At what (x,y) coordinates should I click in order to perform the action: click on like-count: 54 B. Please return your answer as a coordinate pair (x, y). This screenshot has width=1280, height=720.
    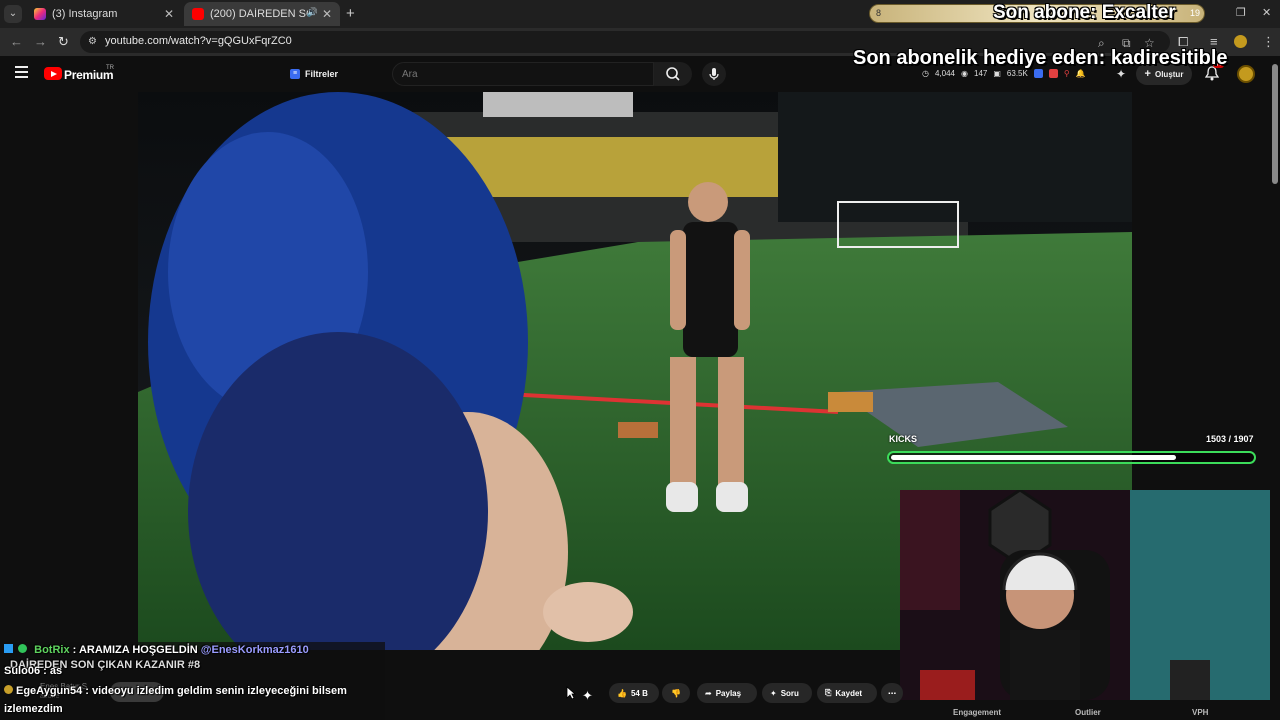
    Looking at the image, I should click on (639, 693).